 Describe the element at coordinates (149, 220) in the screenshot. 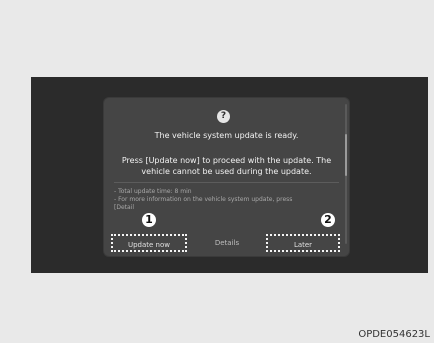

I see `callout-marker-1: 1` at that location.